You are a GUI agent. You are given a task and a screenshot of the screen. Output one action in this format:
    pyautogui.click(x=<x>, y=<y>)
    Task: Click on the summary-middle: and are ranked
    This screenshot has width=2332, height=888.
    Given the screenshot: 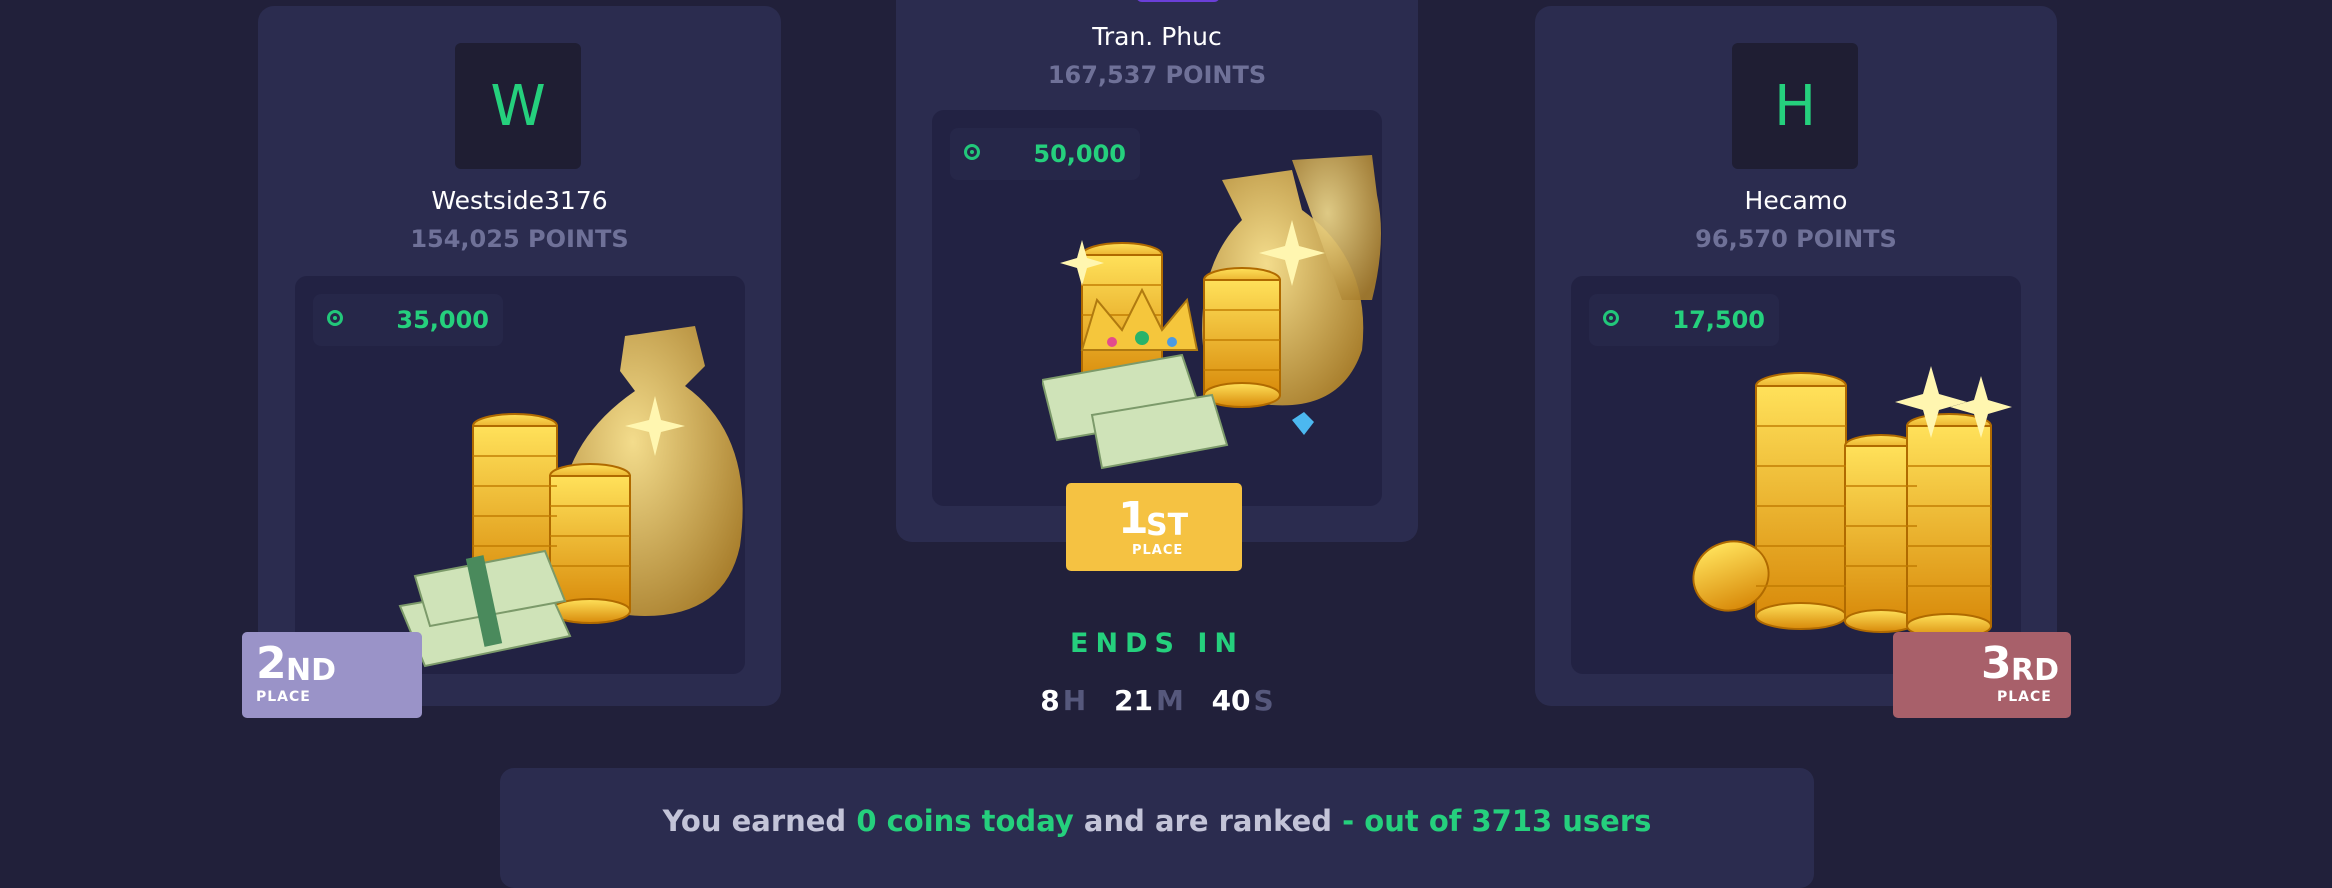 What is the action you would take?
    pyautogui.click(x=1208, y=821)
    